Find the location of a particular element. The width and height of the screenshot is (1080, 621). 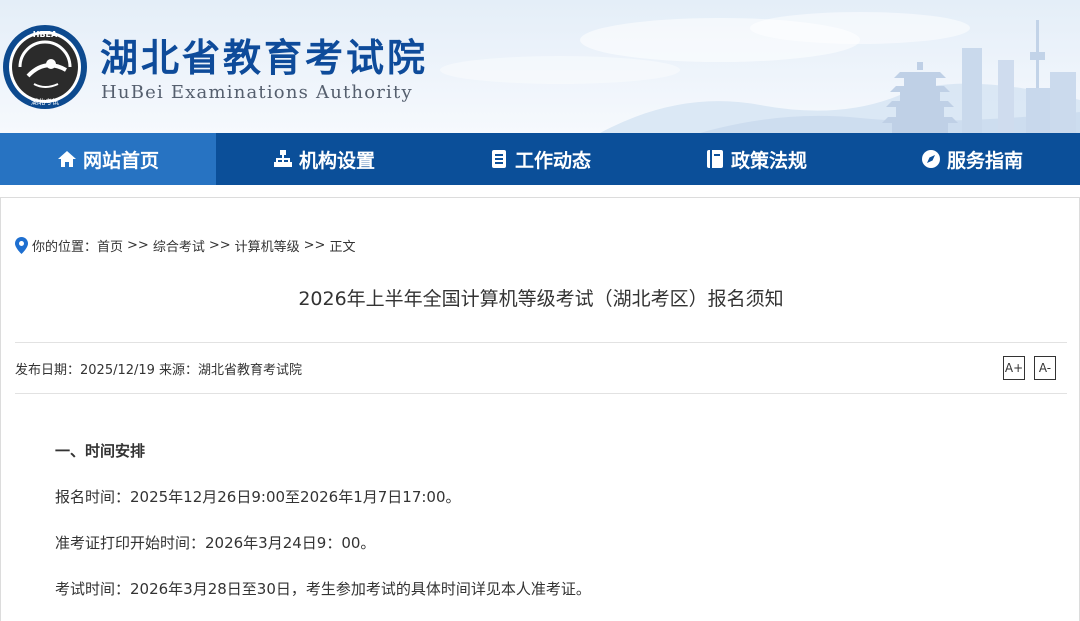

home-icon is located at coordinates (66, 159).